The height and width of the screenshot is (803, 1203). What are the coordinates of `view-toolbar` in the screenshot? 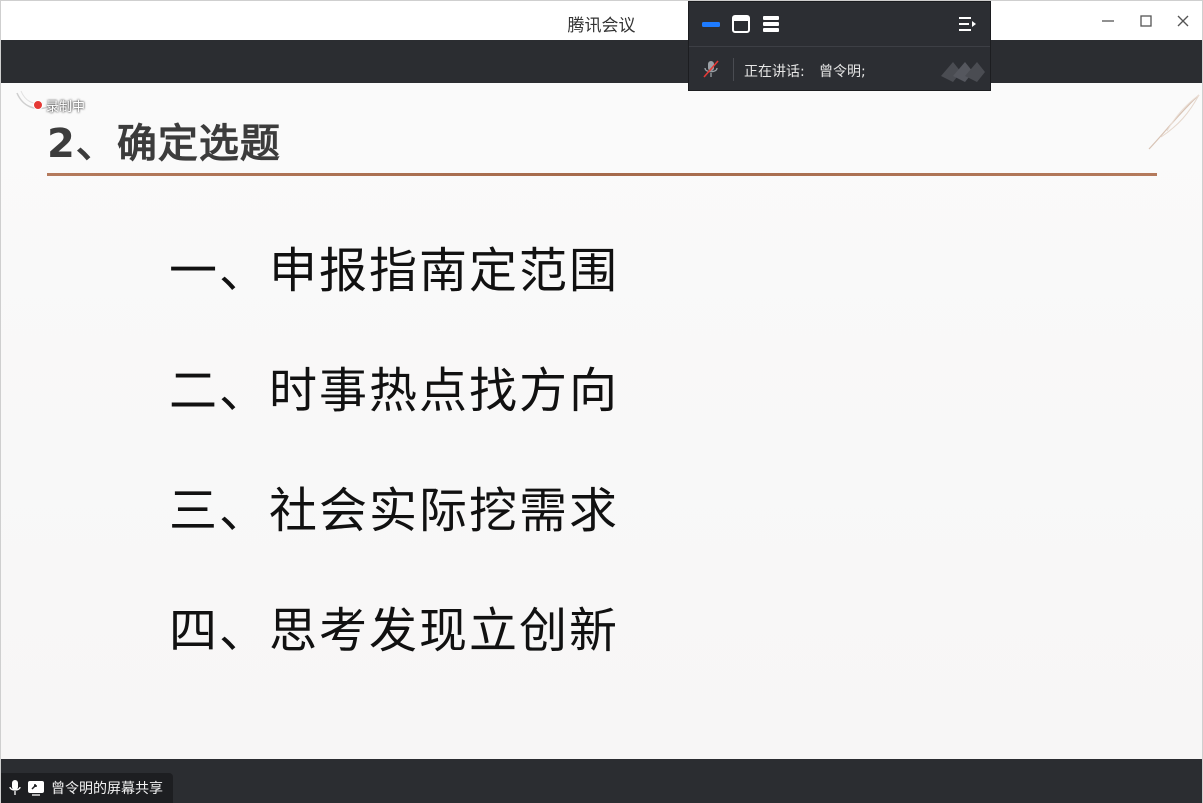 It's located at (839, 24).